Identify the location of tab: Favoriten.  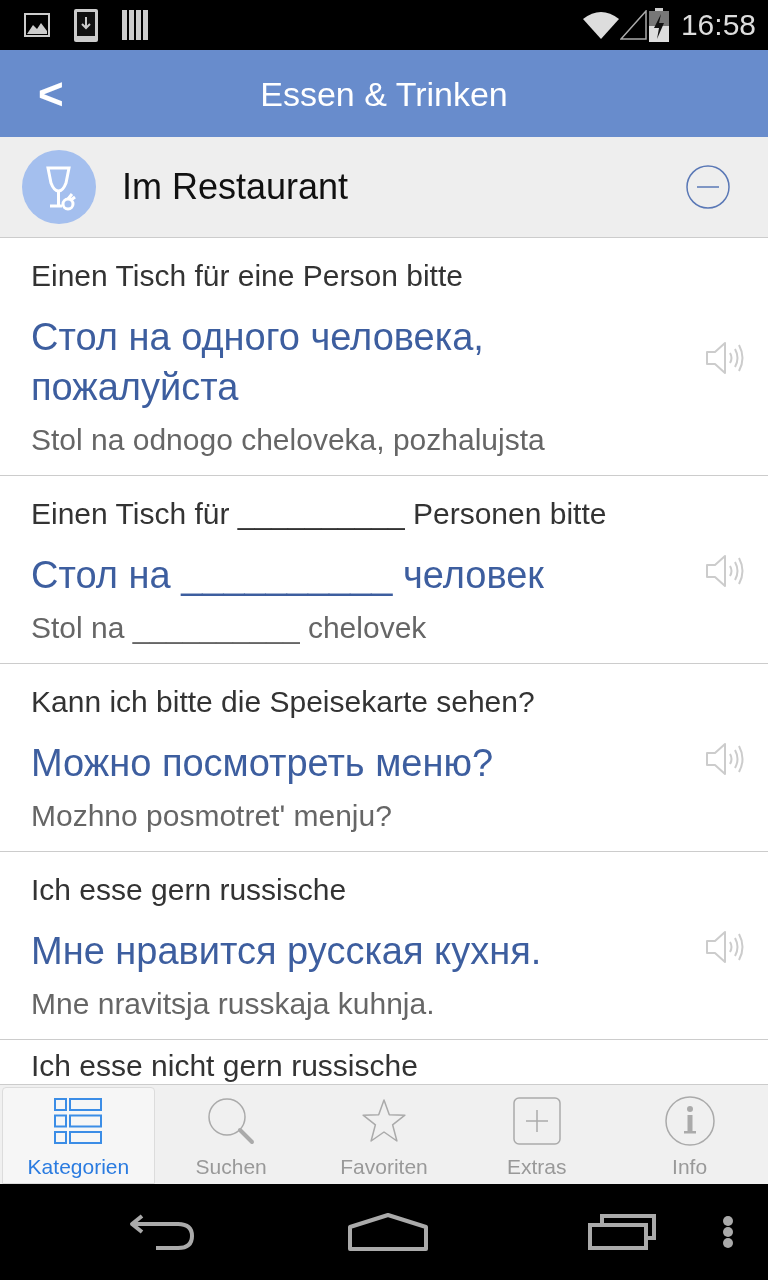
(384, 1135).